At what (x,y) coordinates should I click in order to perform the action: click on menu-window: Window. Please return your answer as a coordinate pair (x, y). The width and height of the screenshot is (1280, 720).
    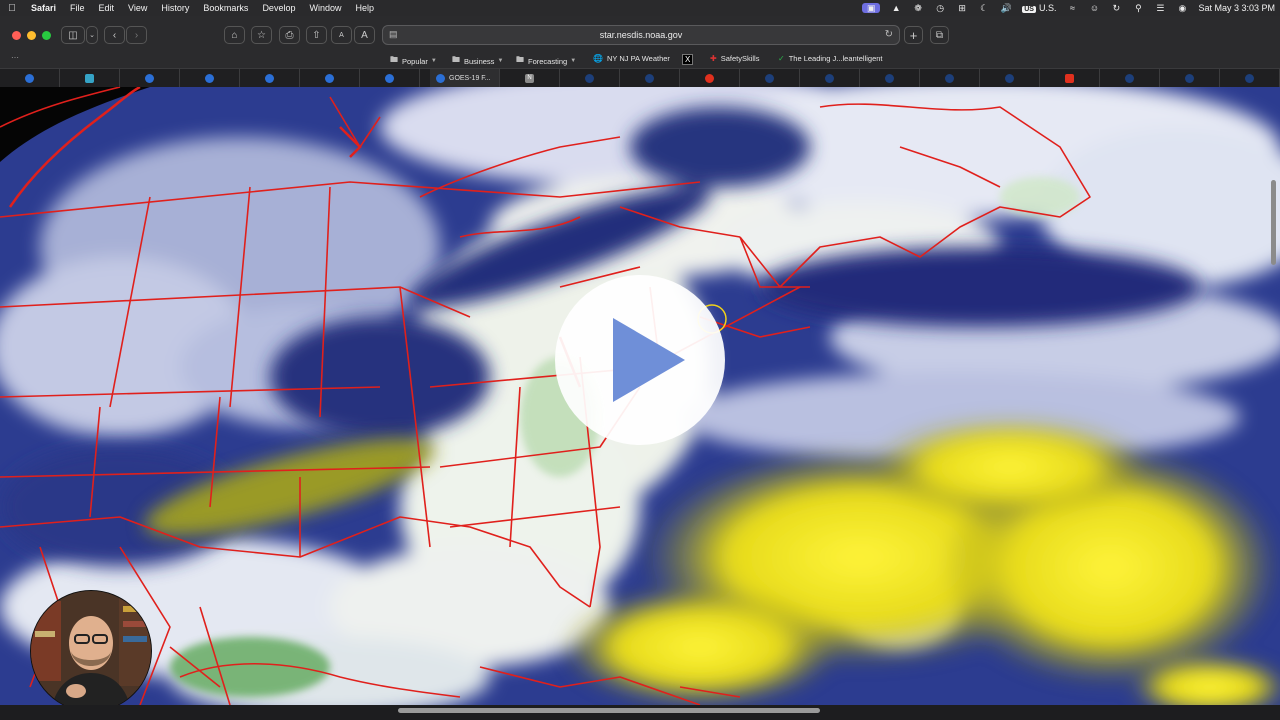
    Looking at the image, I should click on (325, 8).